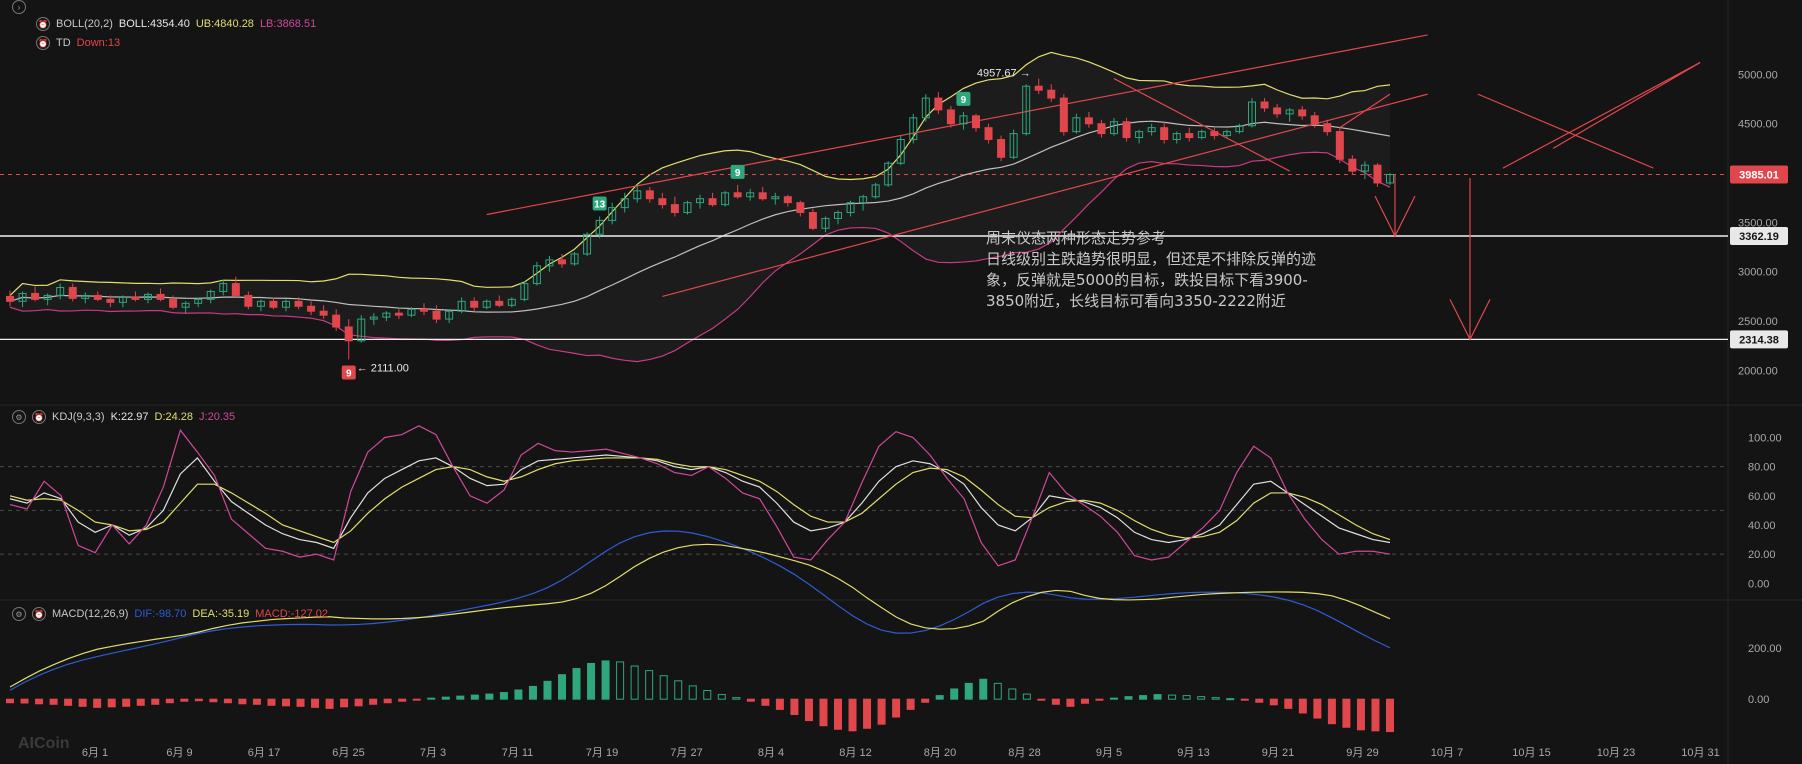  Describe the element at coordinates (1758, 371) in the screenshot. I see `price-axis-tick: 2000.00` at that location.